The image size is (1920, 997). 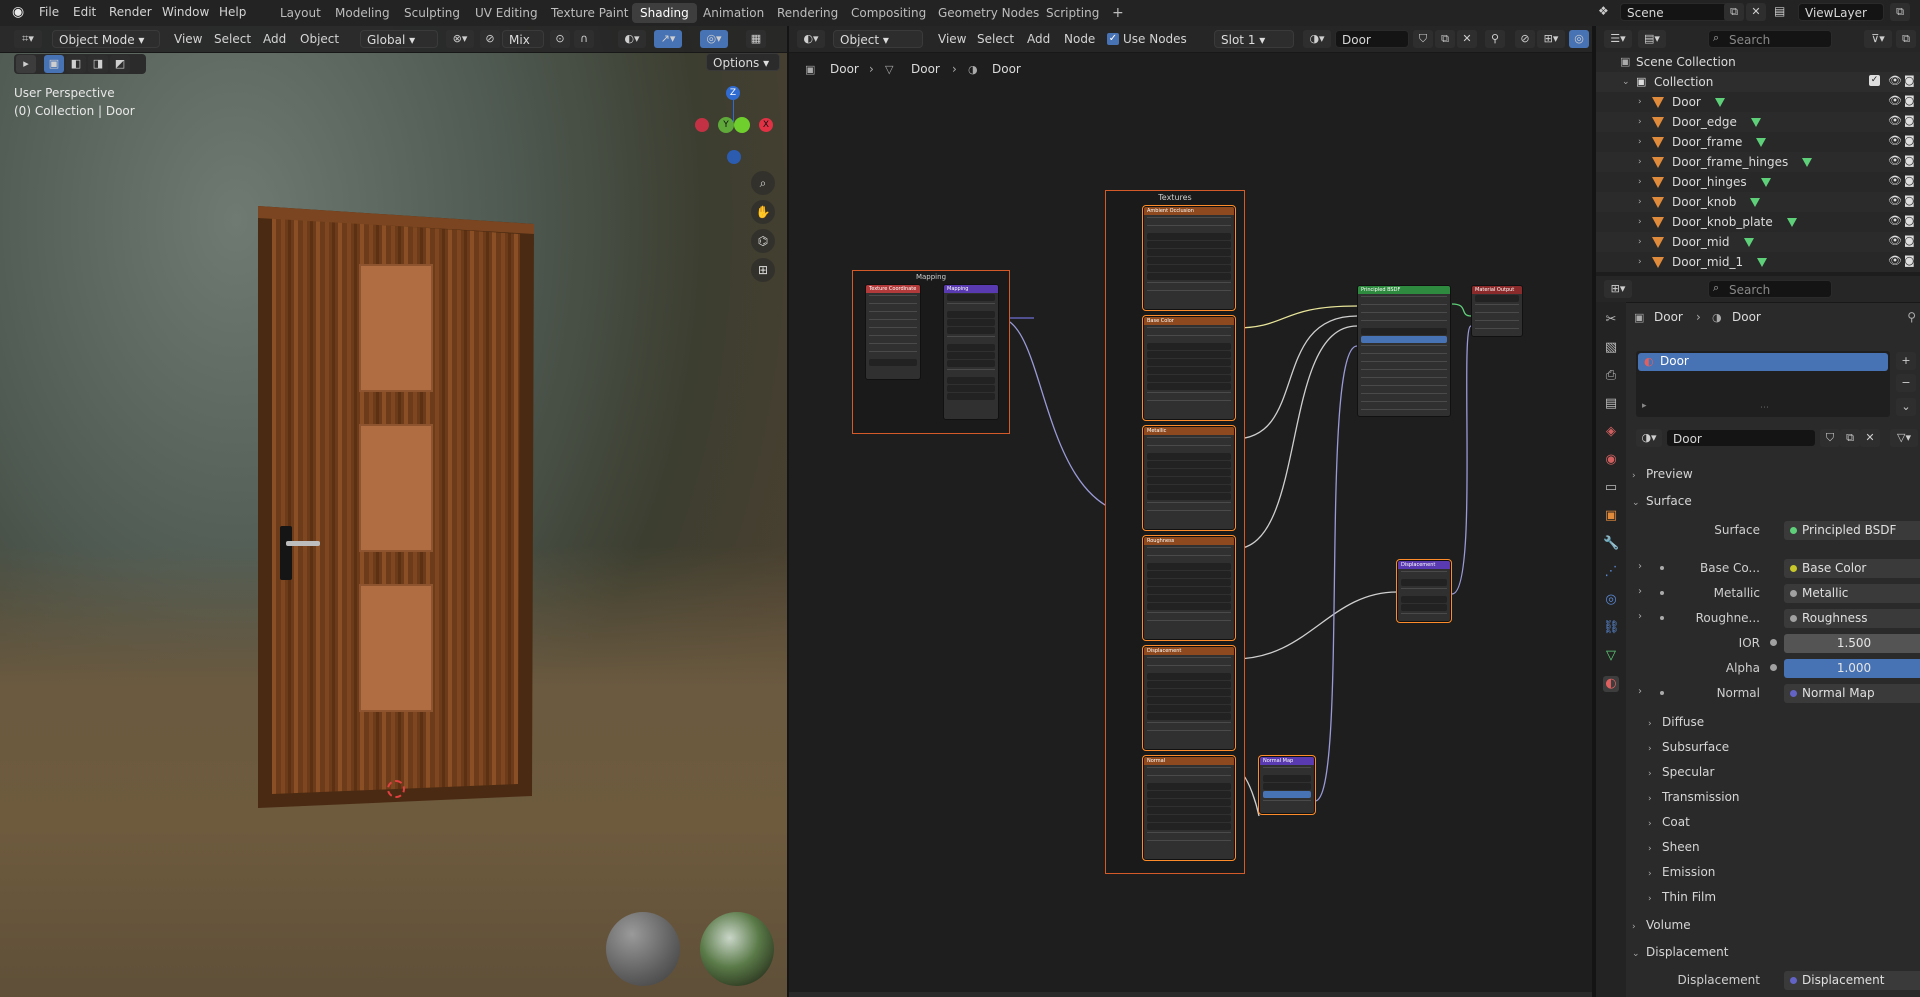 I want to click on props-unlink-icon: ✕, so click(x=1870, y=438).